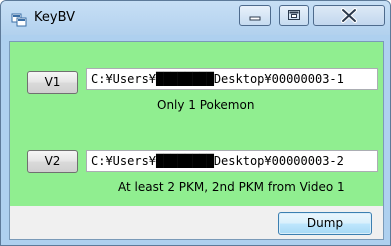  Describe the element at coordinates (54, 17) in the screenshot. I see `window-title: KeyBV` at that location.